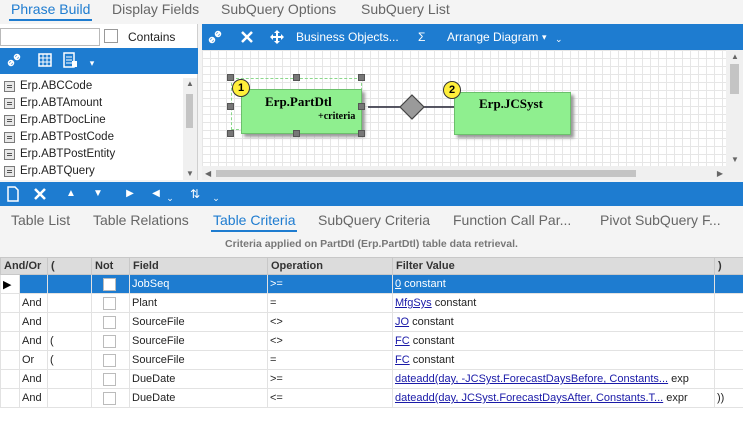  I want to click on sigma-icon: Σ, so click(421, 37).